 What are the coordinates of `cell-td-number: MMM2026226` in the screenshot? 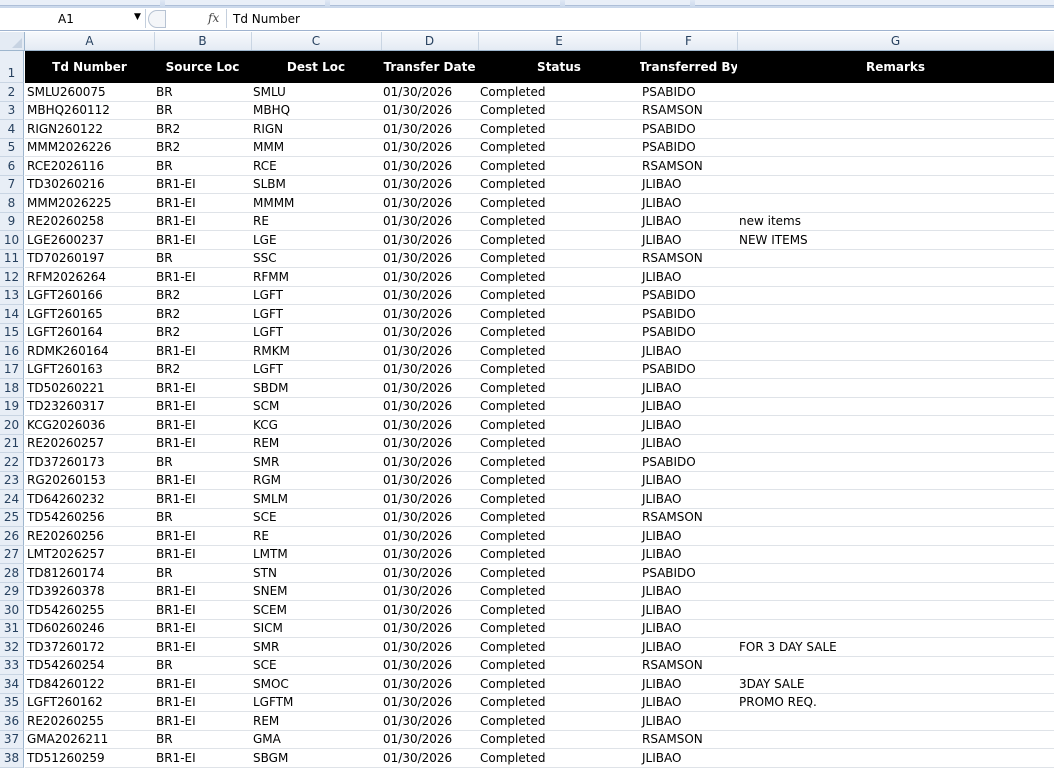 It's located at (89, 148).